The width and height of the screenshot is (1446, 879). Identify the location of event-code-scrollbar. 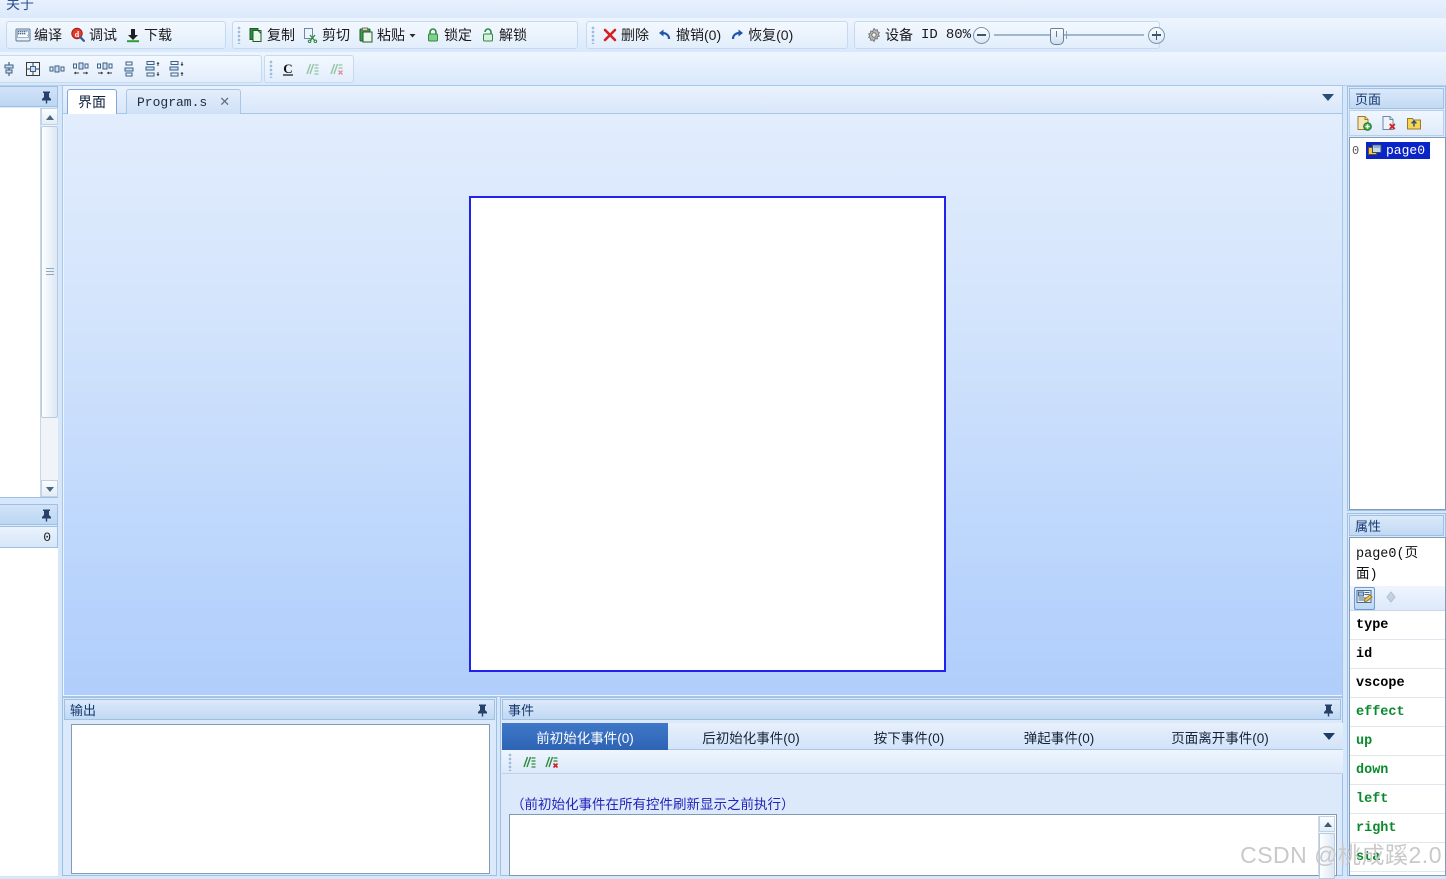
(1326, 847).